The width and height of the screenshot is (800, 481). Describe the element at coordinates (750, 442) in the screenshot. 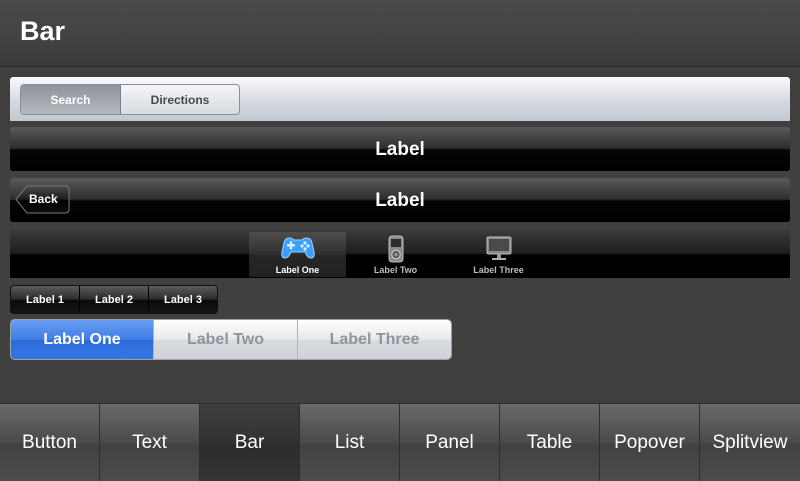

I see `tab-splitview: Splitview` at that location.